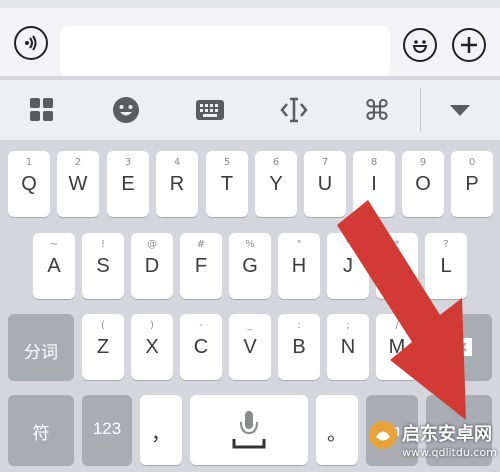  What do you see at coordinates (401, 310) in the screenshot?
I see `red-arrow-annotation` at bounding box center [401, 310].